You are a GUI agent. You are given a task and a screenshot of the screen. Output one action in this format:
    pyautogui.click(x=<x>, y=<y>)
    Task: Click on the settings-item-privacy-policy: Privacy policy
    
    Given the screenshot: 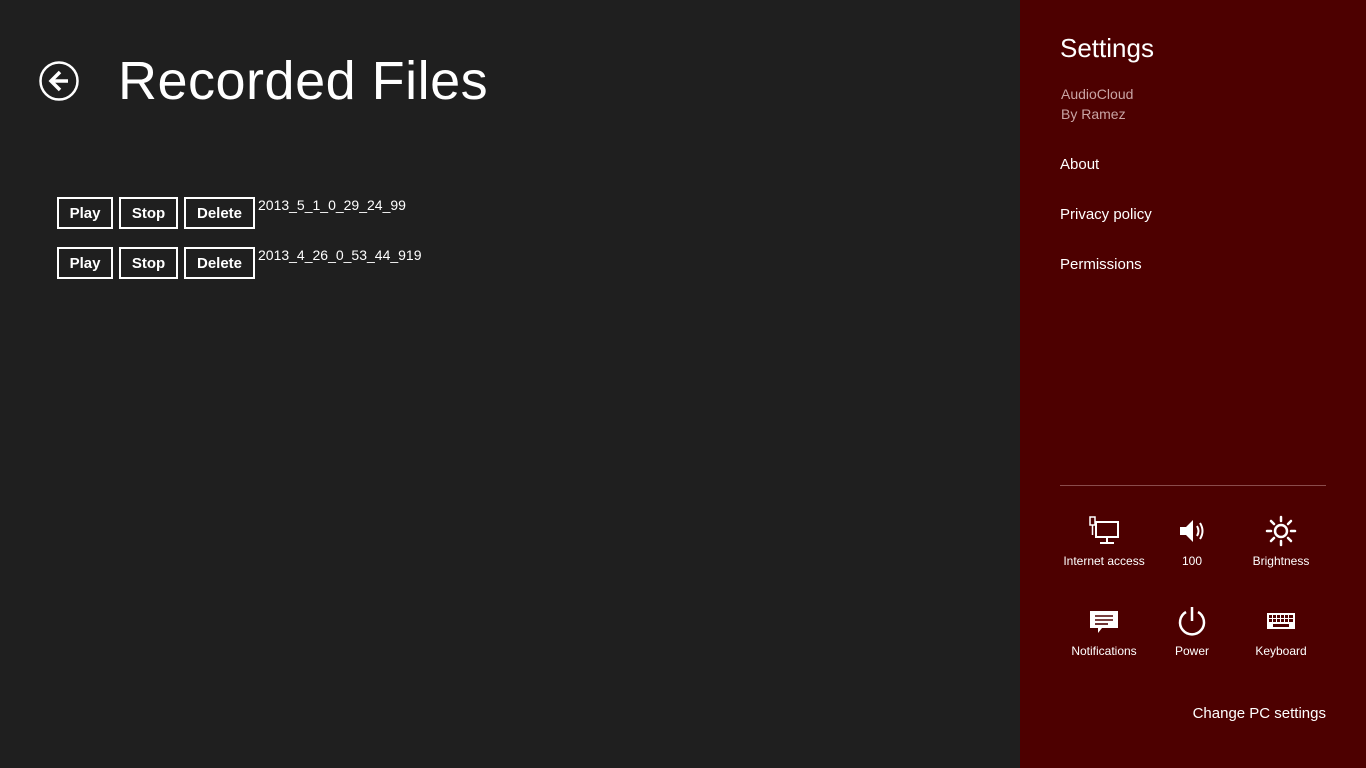 What is the action you would take?
    pyautogui.click(x=1106, y=214)
    